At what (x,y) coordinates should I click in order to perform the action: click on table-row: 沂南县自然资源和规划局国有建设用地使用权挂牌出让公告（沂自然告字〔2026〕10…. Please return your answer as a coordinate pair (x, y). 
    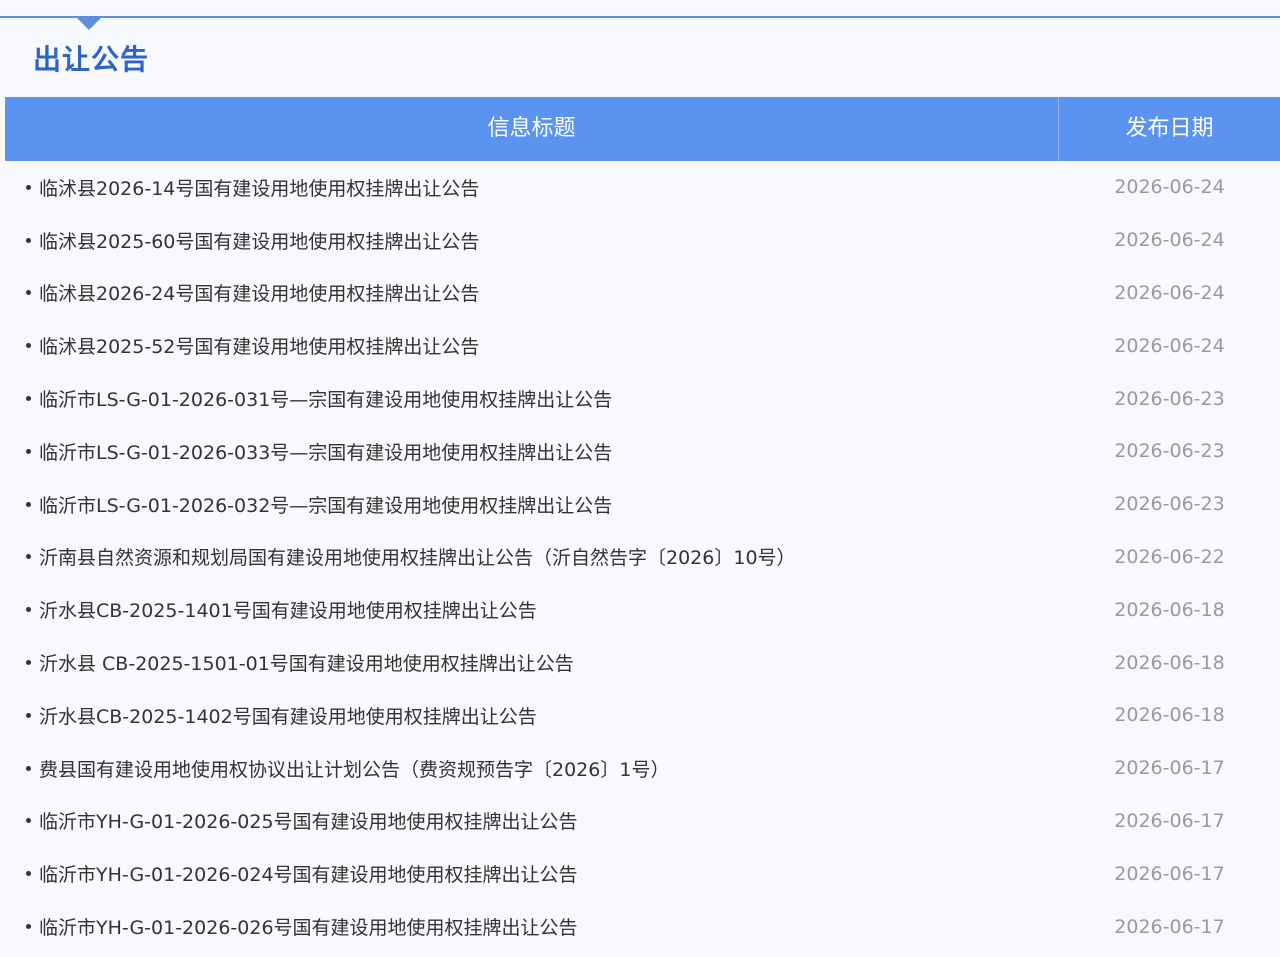
    Looking at the image, I should click on (642, 557).